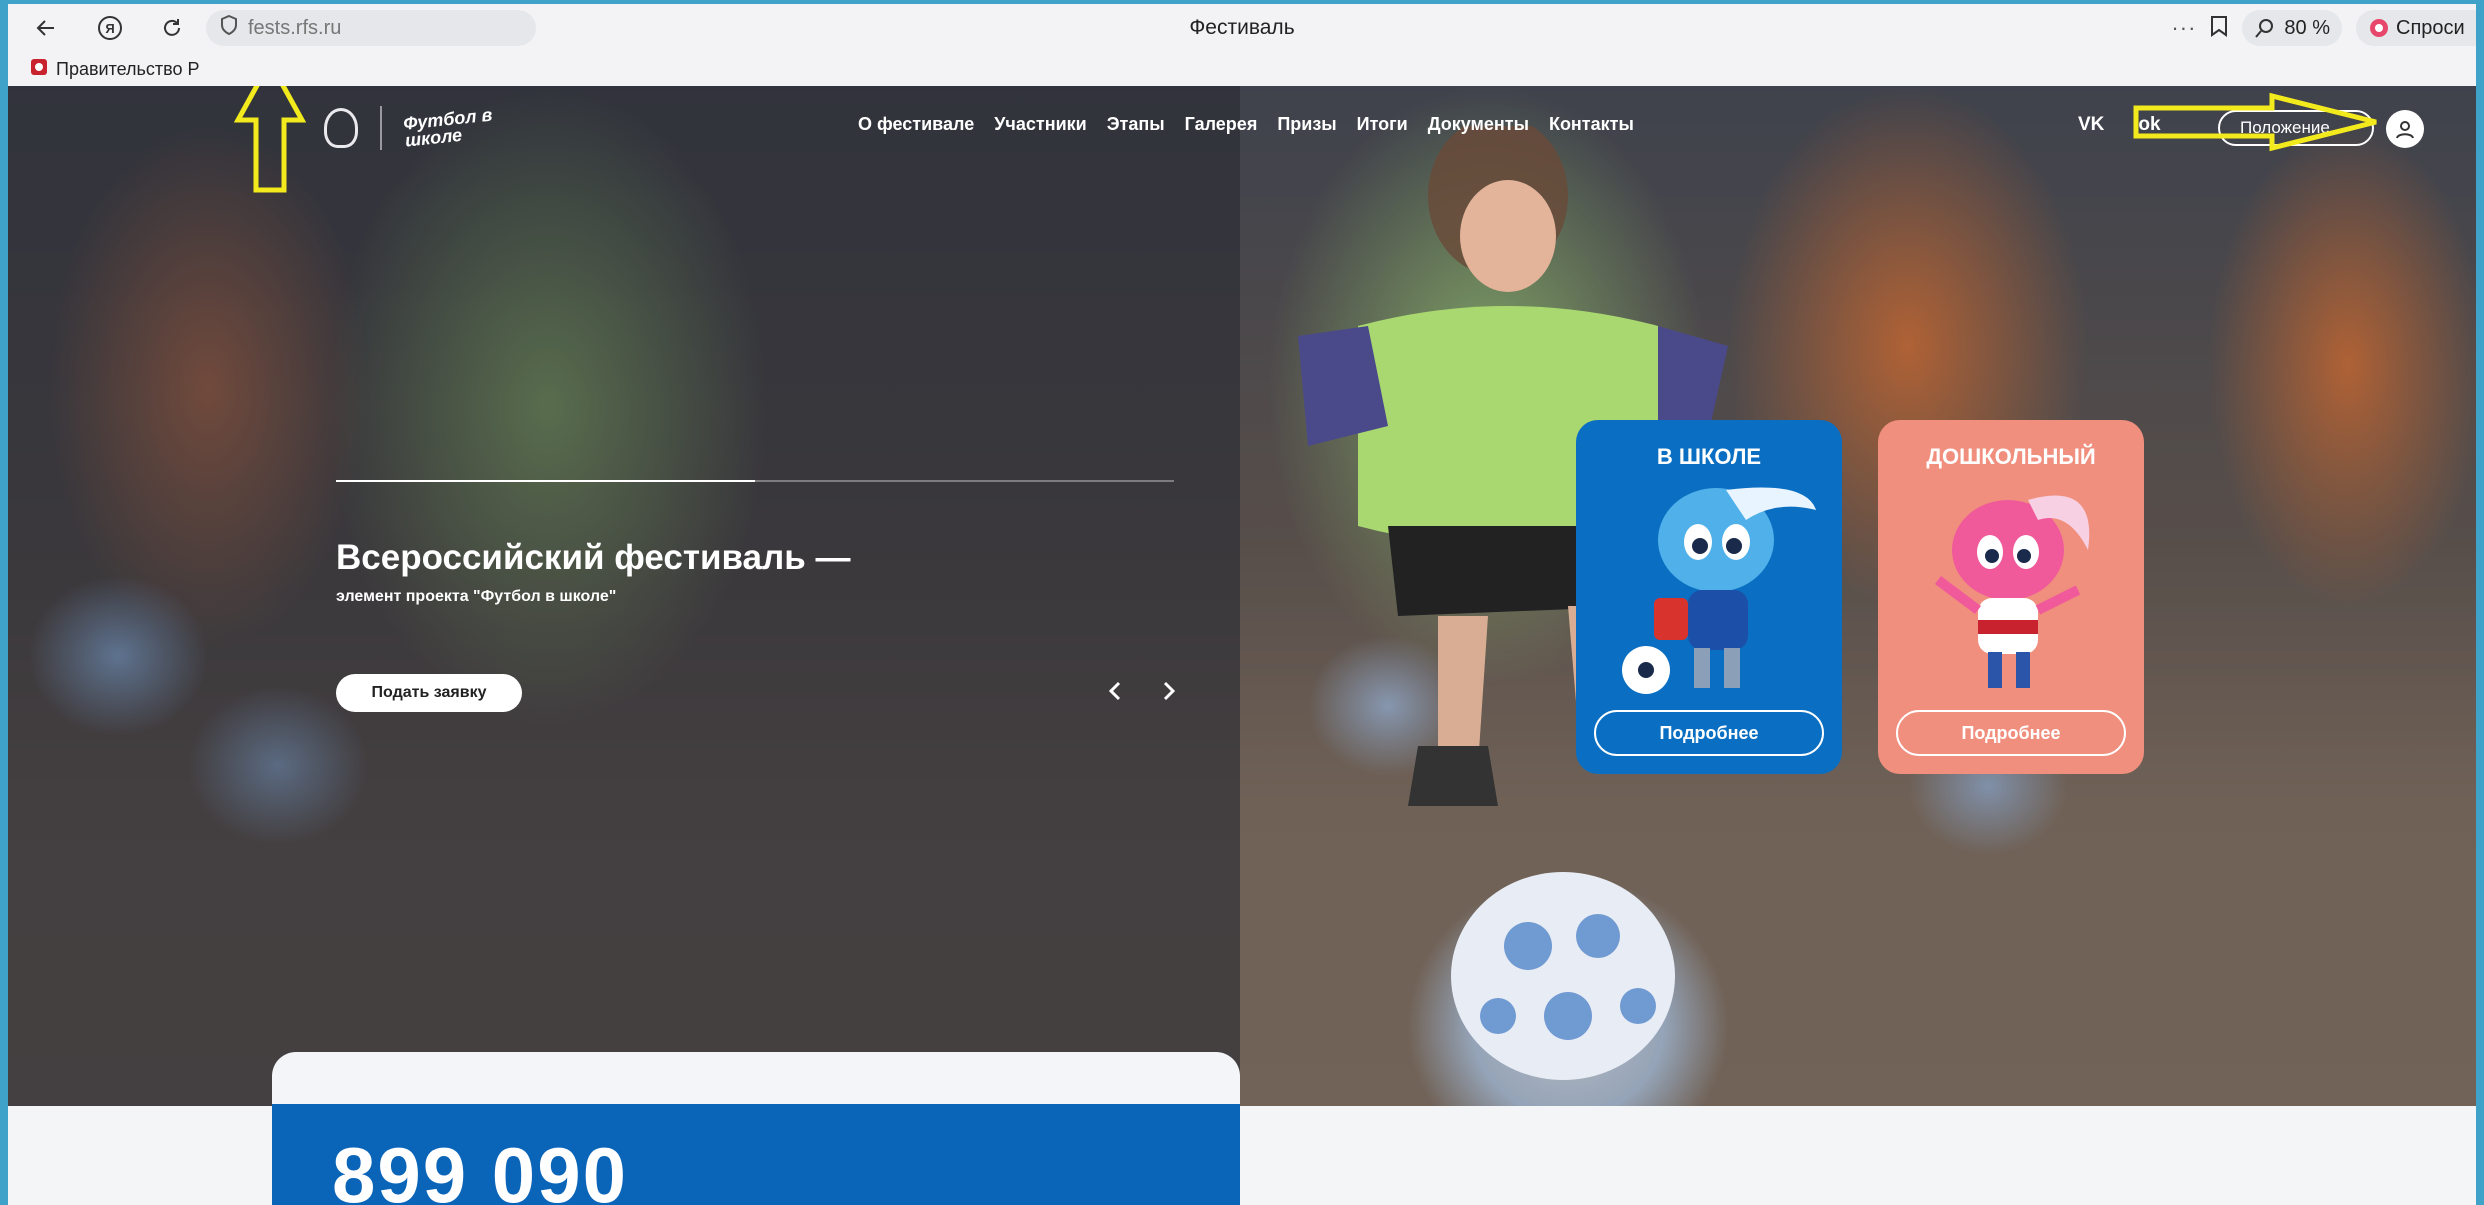 The height and width of the screenshot is (1205, 2484). Describe the element at coordinates (1709, 456) in the screenshot. I see `card-school-title: В ШКОЛЕ` at that location.